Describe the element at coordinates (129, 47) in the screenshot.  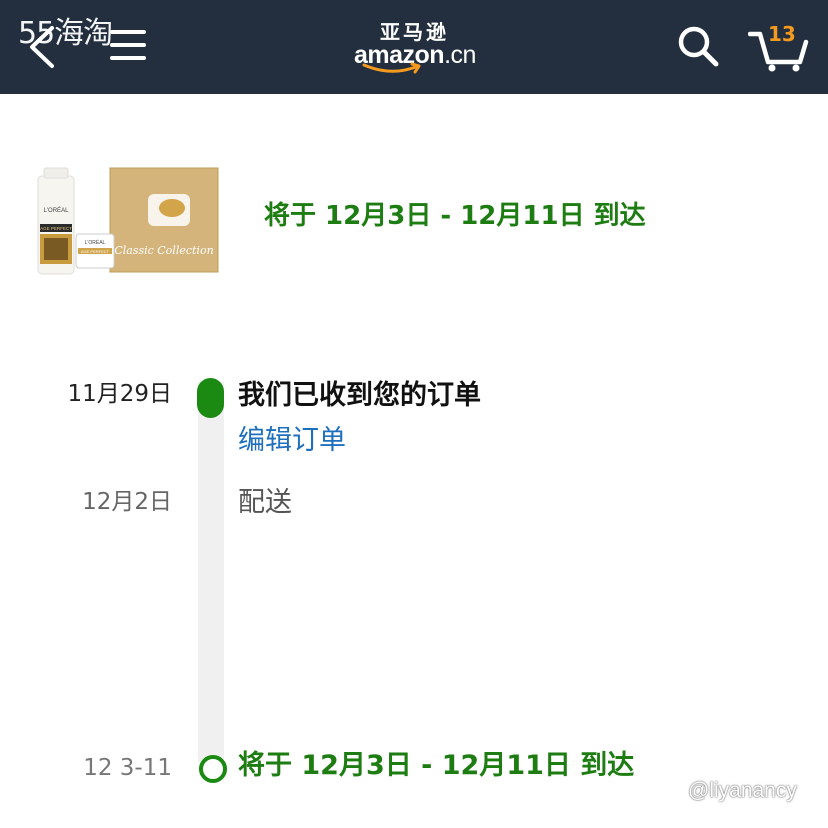
I see `hamburger-menu-icon` at that location.